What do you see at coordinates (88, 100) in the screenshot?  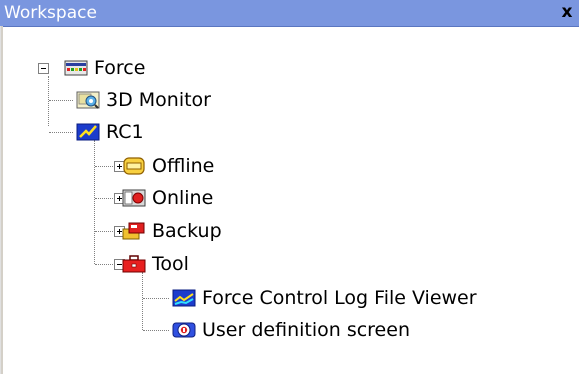 I see `3d-monitor-icon` at bounding box center [88, 100].